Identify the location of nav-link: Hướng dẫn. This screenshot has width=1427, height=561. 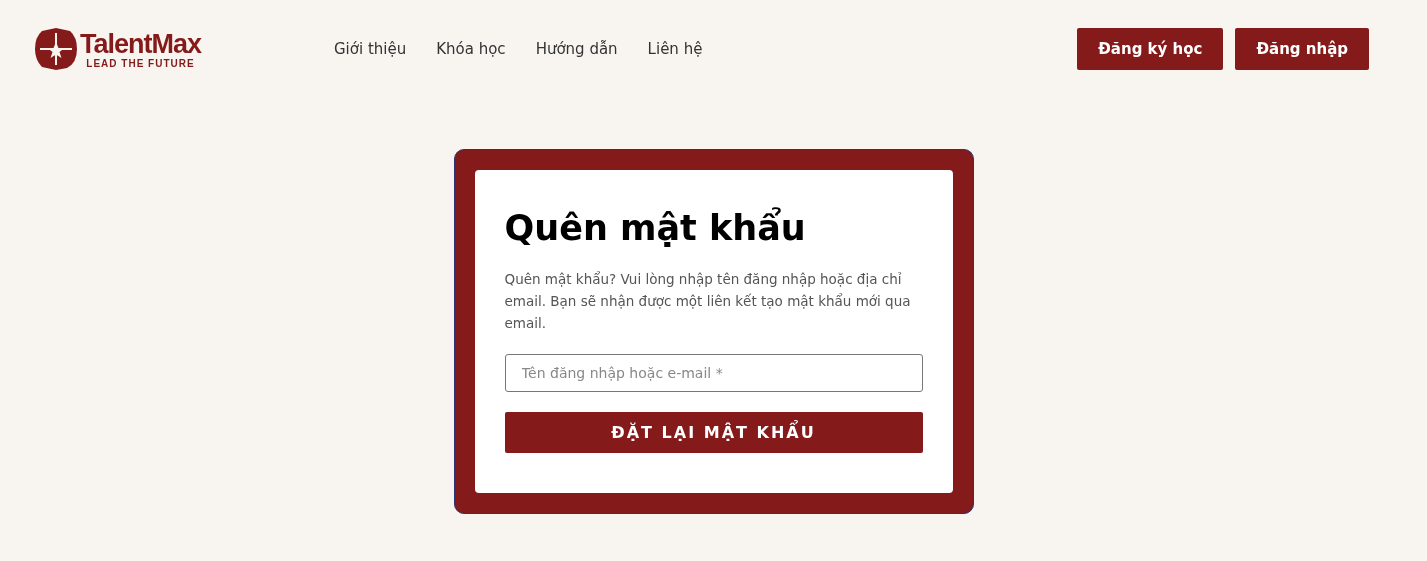
(576, 49).